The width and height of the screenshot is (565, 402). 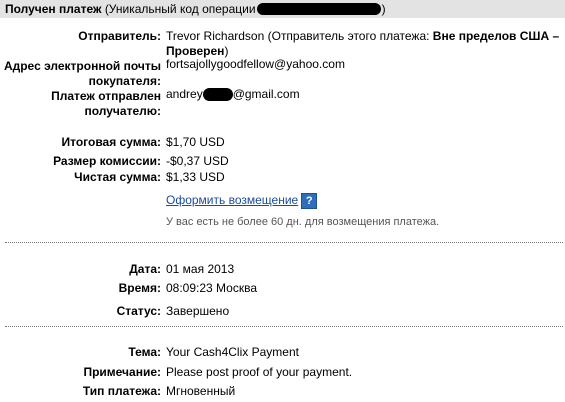 What do you see at coordinates (255, 64) in the screenshot?
I see `sender-email-value: fortsajollygoodfellow@yahoo.com` at bounding box center [255, 64].